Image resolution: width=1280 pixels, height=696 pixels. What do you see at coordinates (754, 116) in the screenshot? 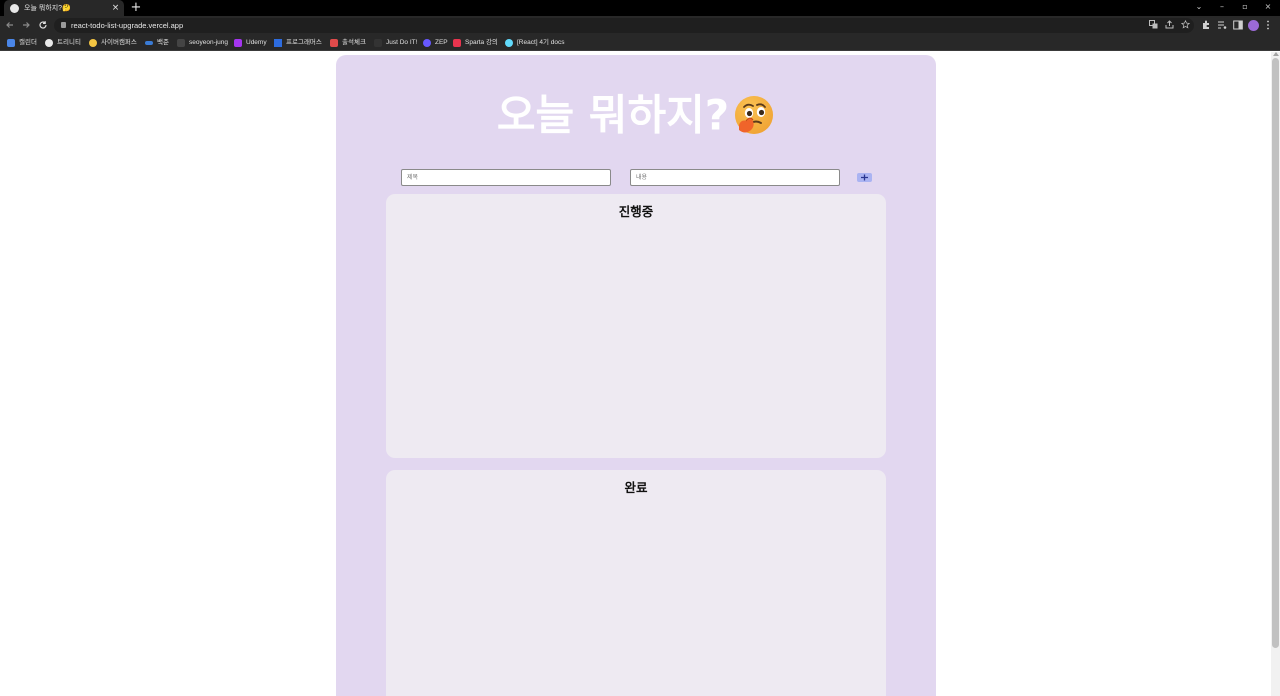
I see `thinking-face-icon` at bounding box center [754, 116].